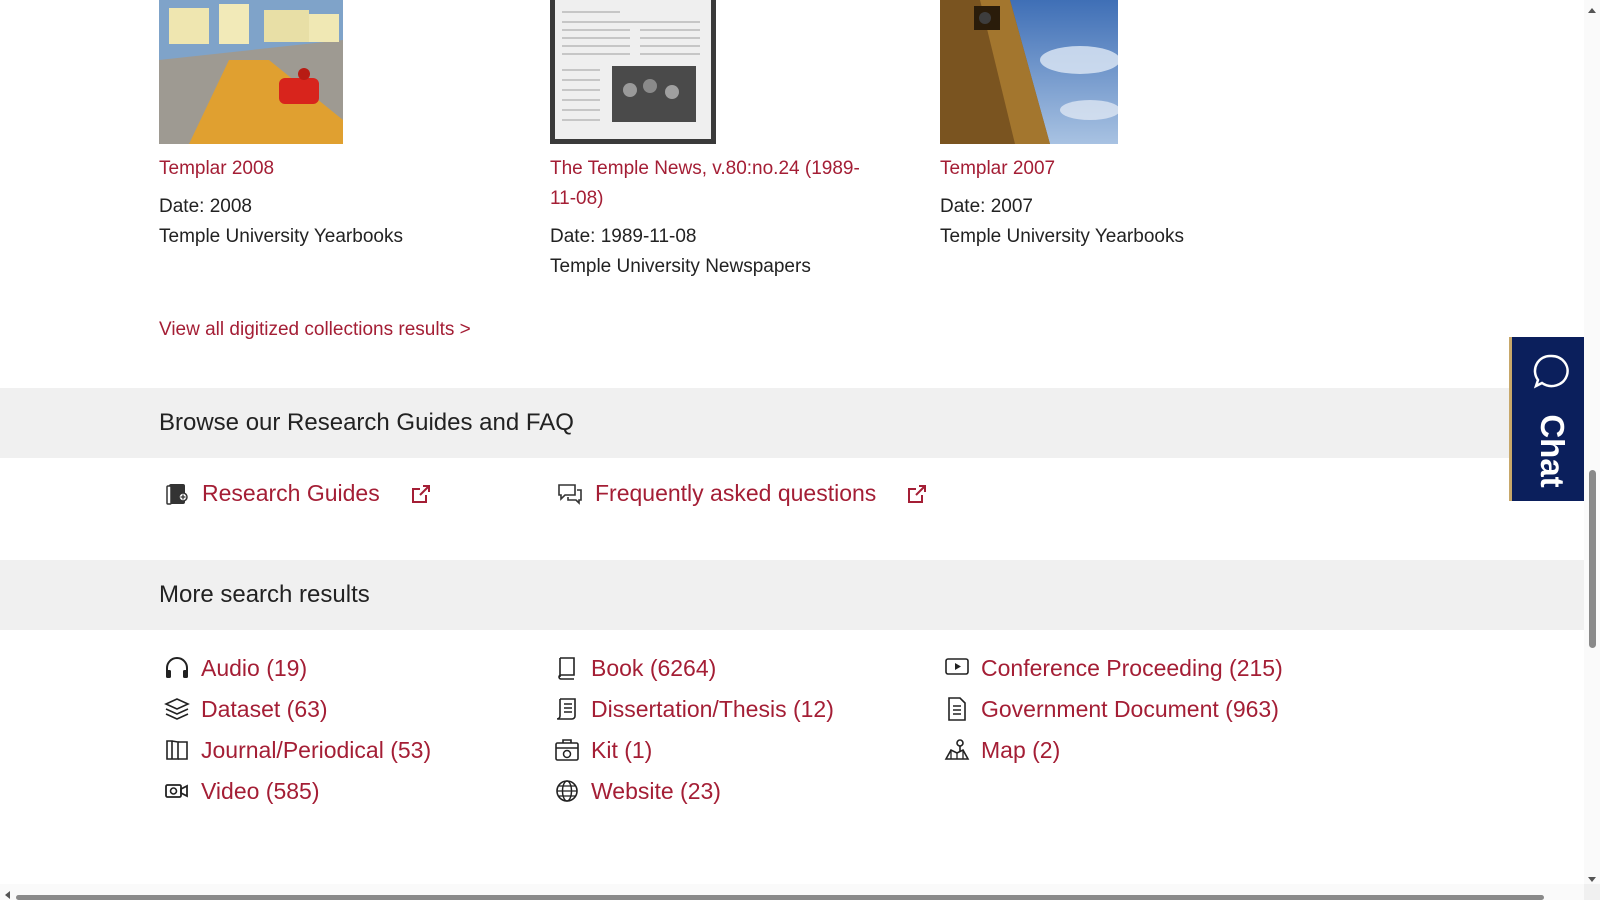 This screenshot has height=900, width=1600. Describe the element at coordinates (654, 667) in the screenshot. I see `result-label: Book (6264)` at that location.